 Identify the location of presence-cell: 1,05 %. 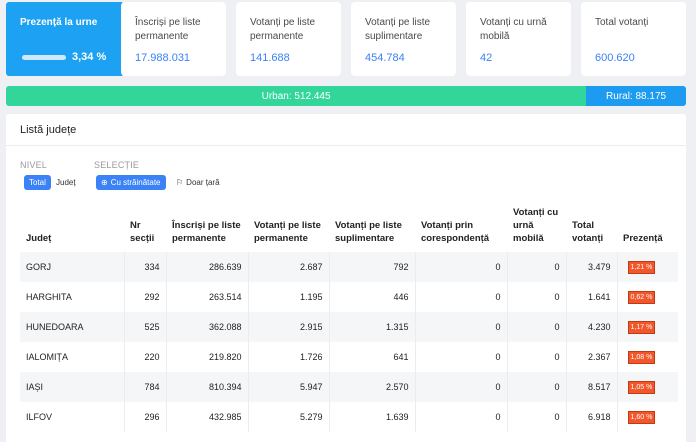
(647, 387).